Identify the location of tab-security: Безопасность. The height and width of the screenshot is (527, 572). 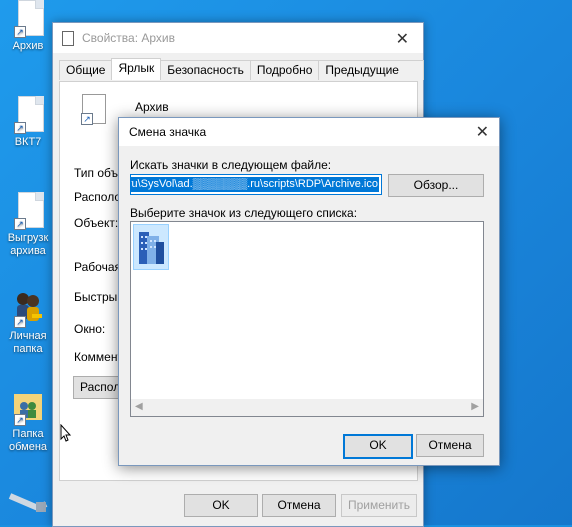
(205, 70).